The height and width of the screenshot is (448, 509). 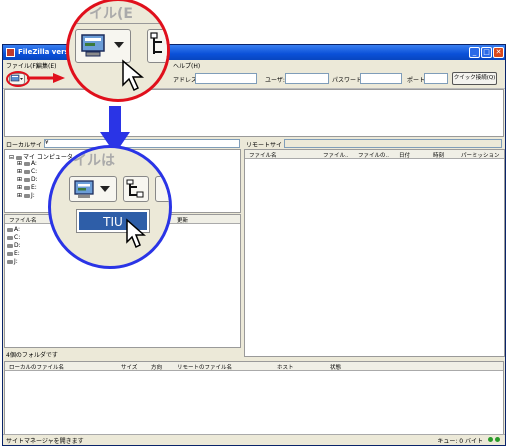 What do you see at coordinates (34, 171) in the screenshot?
I see `drive-label: C:` at bounding box center [34, 171].